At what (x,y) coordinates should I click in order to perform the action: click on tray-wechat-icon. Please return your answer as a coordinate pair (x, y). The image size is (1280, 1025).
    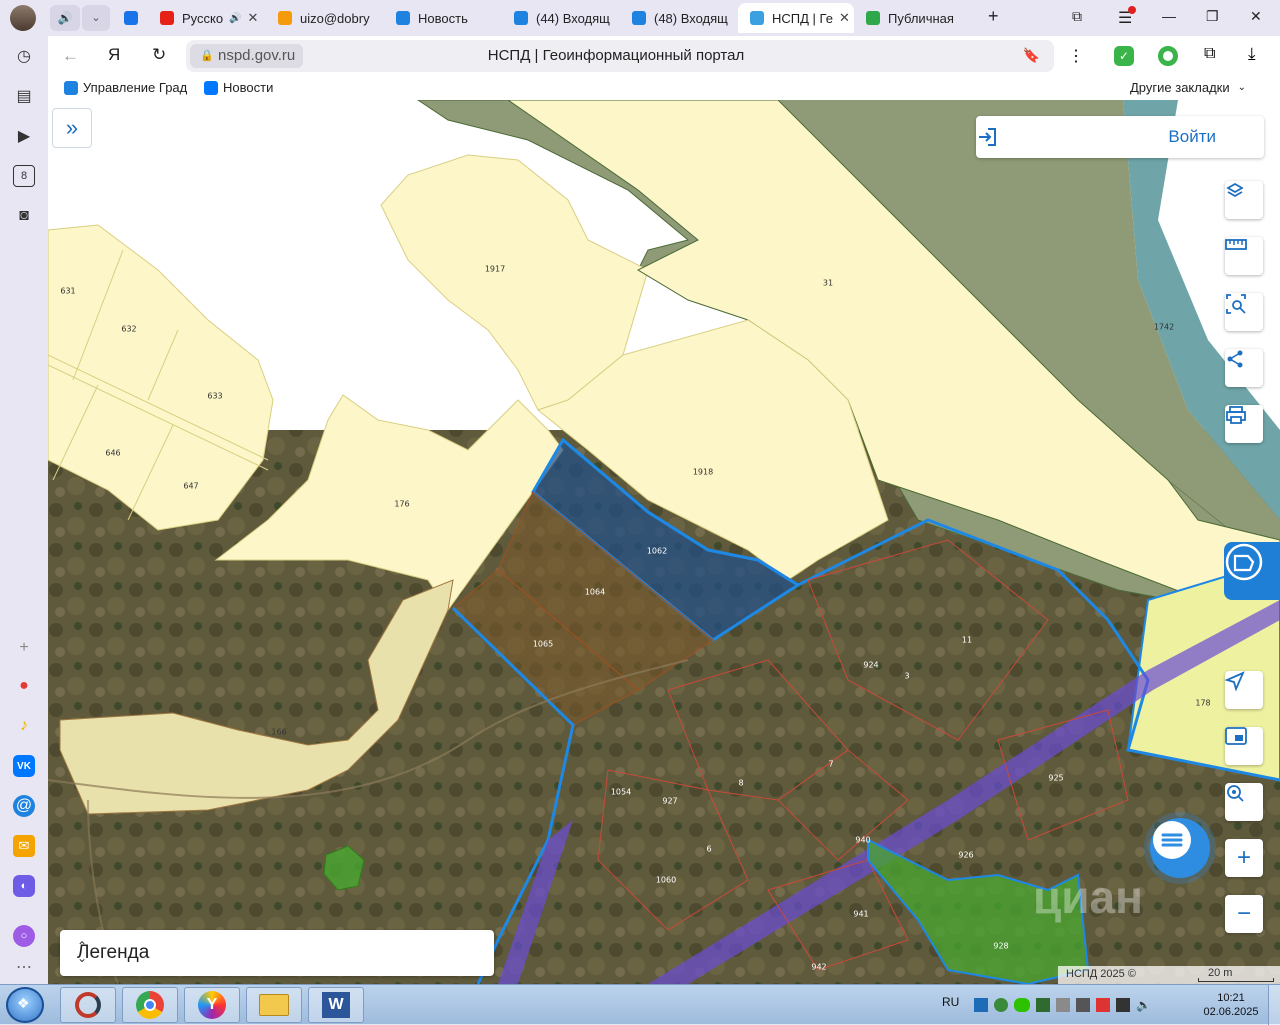
    Looking at the image, I should click on (1022, 1005).